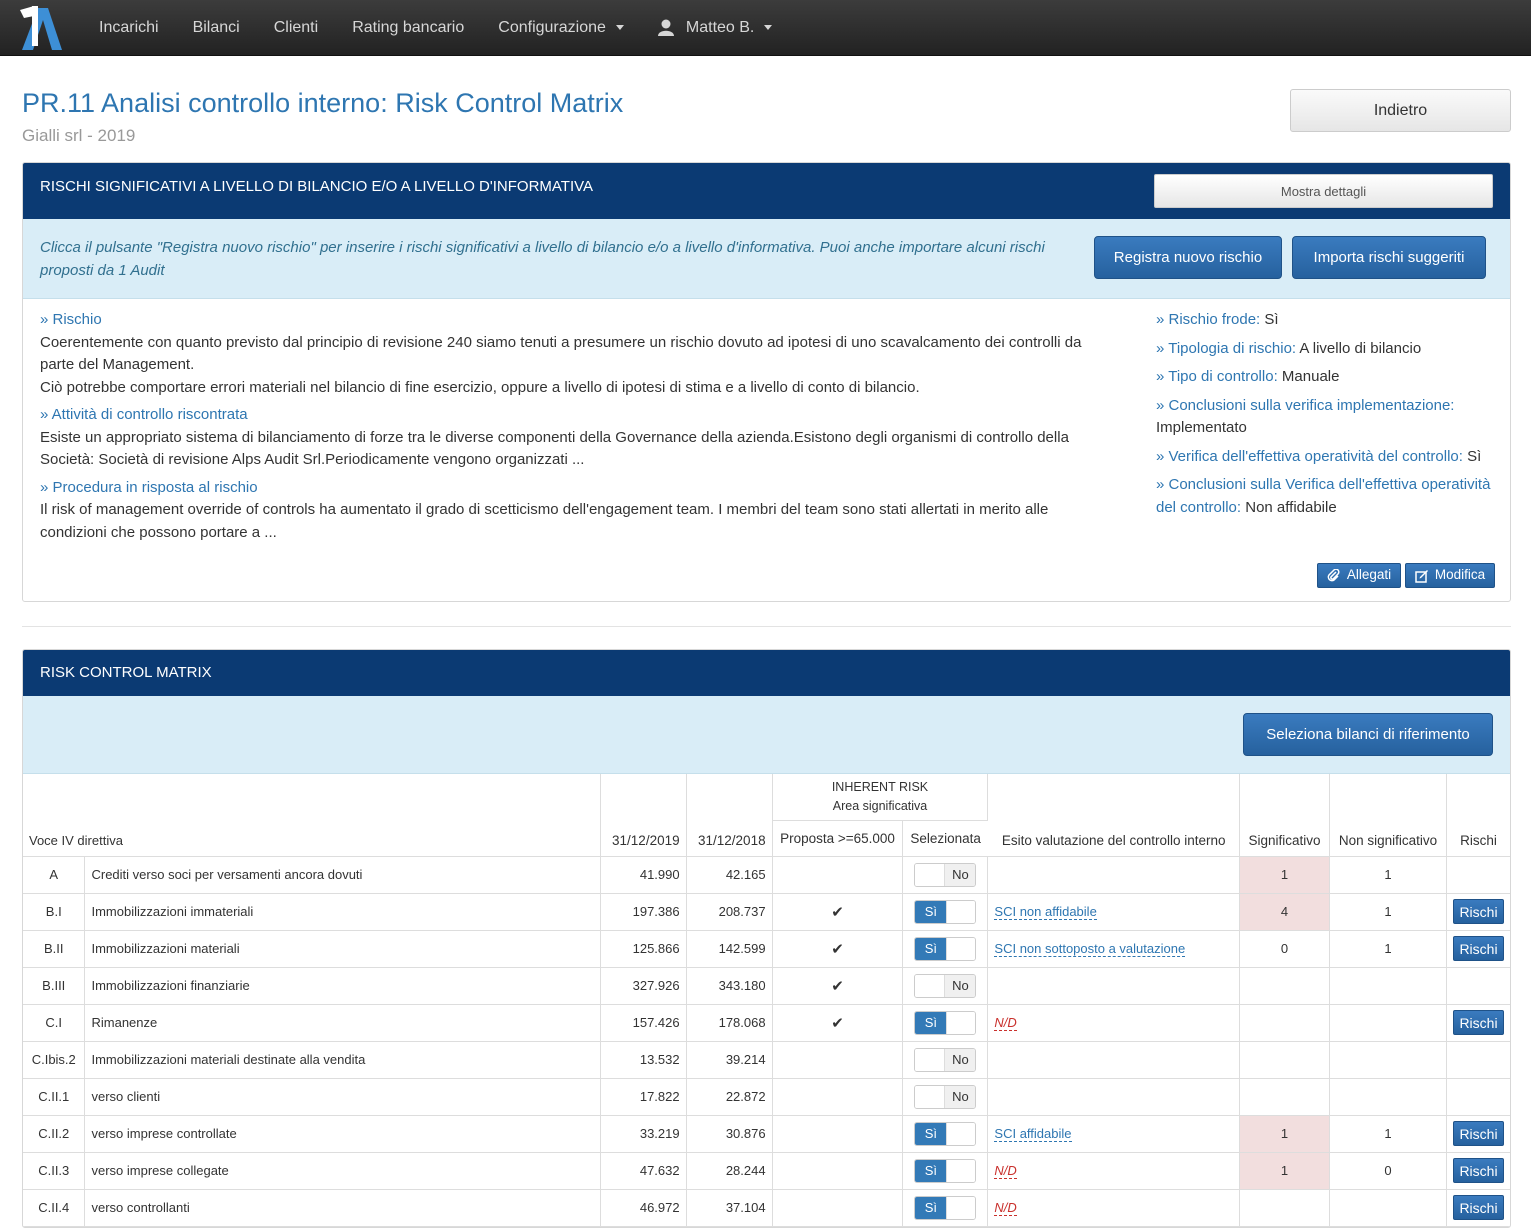 Image resolution: width=1531 pixels, height=1228 pixels. Describe the element at coordinates (79, 135) in the screenshot. I see `page-subtitle: Gialli srl - 2019` at that location.